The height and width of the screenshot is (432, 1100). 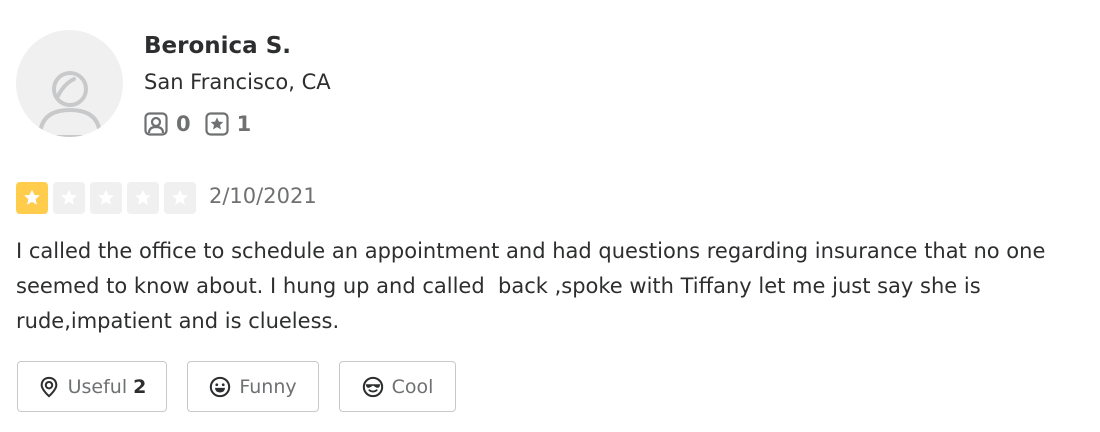 What do you see at coordinates (217, 124) in the screenshot?
I see `review-star-icon` at bounding box center [217, 124].